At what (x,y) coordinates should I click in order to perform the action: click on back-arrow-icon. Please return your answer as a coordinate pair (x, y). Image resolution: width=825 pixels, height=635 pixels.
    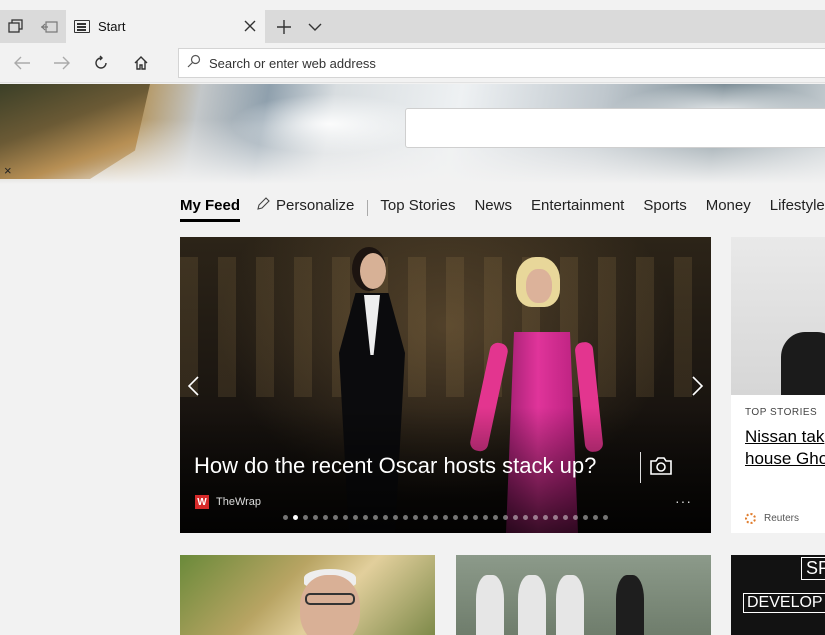
    Looking at the image, I should click on (22, 63).